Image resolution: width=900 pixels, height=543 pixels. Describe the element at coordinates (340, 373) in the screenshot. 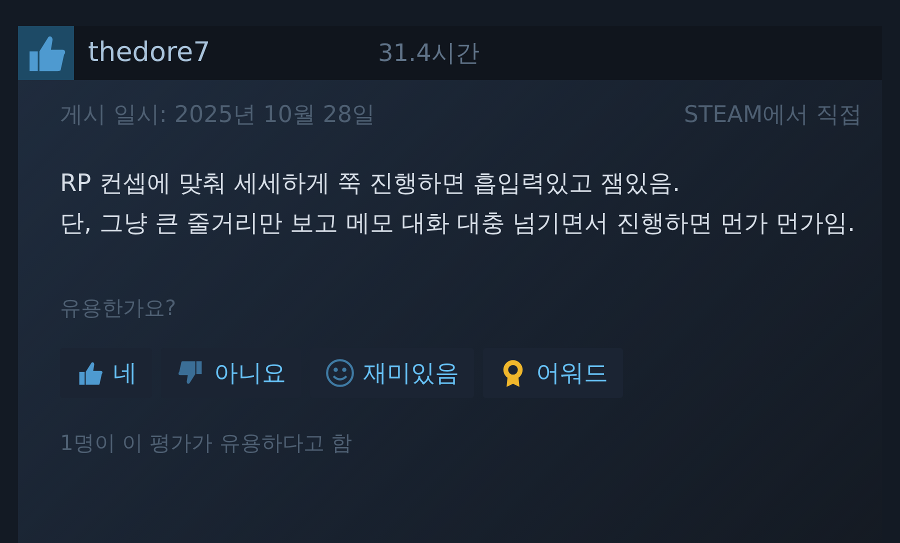

I see `smiley-icon` at that location.